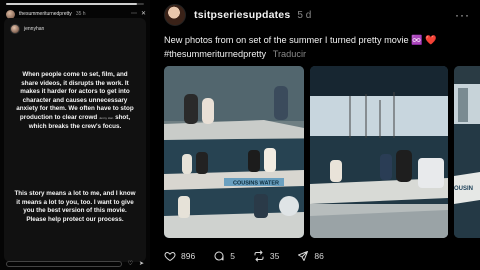  Describe the element at coordinates (242, 15) in the screenshot. I see `post-username: tsitpseriesupdates` at that location.